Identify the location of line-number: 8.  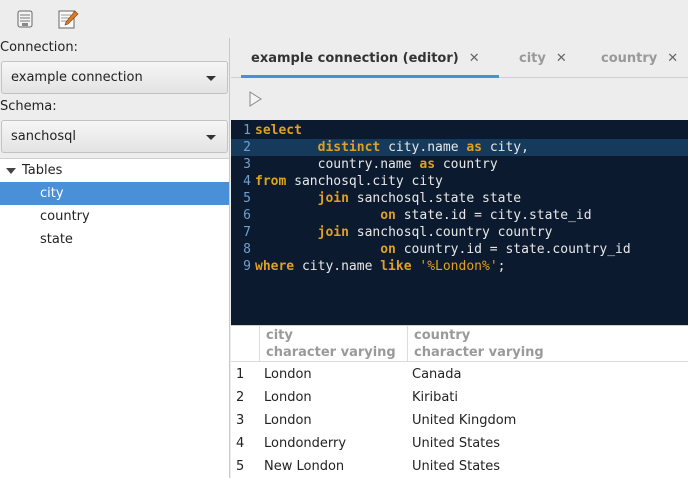
(247, 249).